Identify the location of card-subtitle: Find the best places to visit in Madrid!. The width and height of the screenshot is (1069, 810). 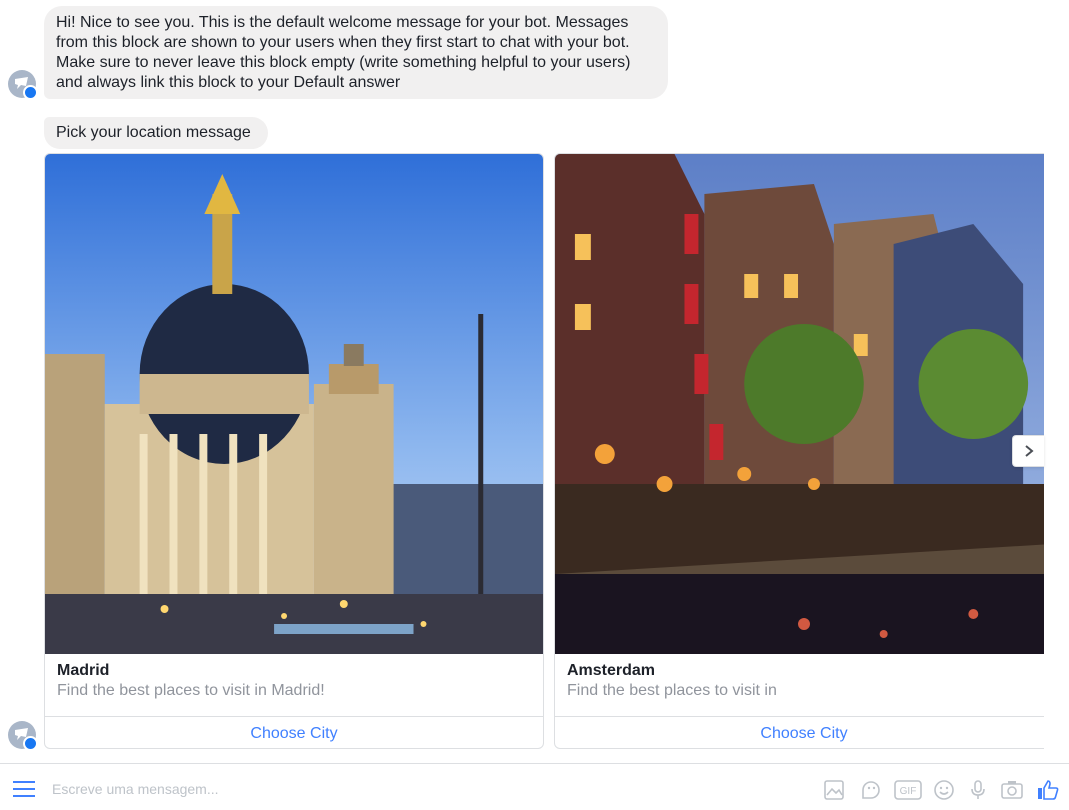
(191, 690).